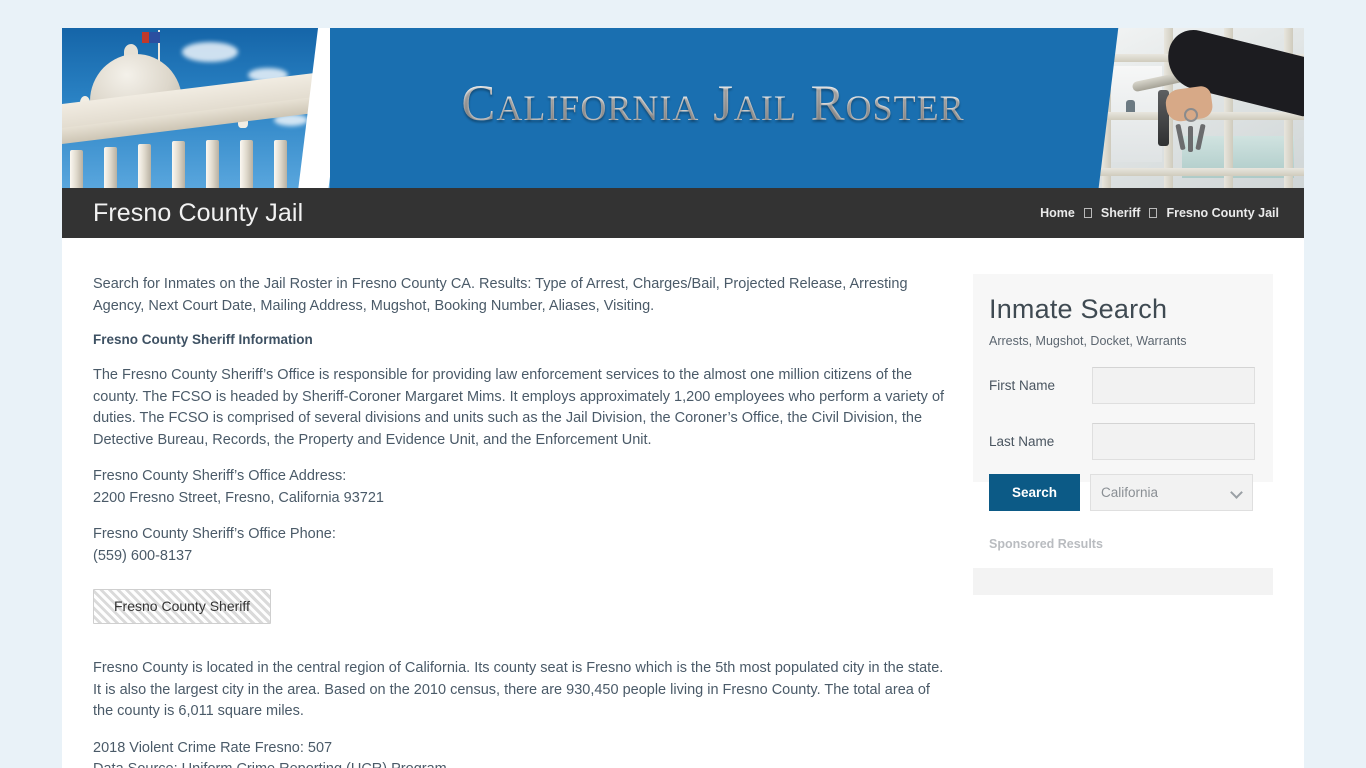  What do you see at coordinates (1034, 492) in the screenshot?
I see `search-button: Search` at bounding box center [1034, 492].